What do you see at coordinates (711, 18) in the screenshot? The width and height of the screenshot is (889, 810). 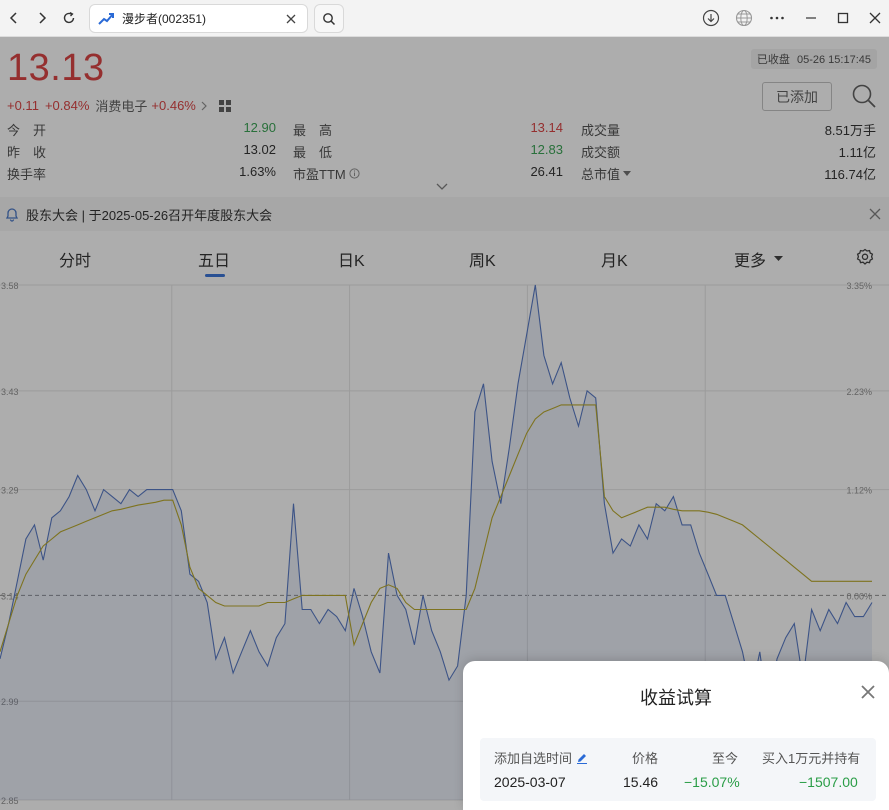 I see `download-icon` at bounding box center [711, 18].